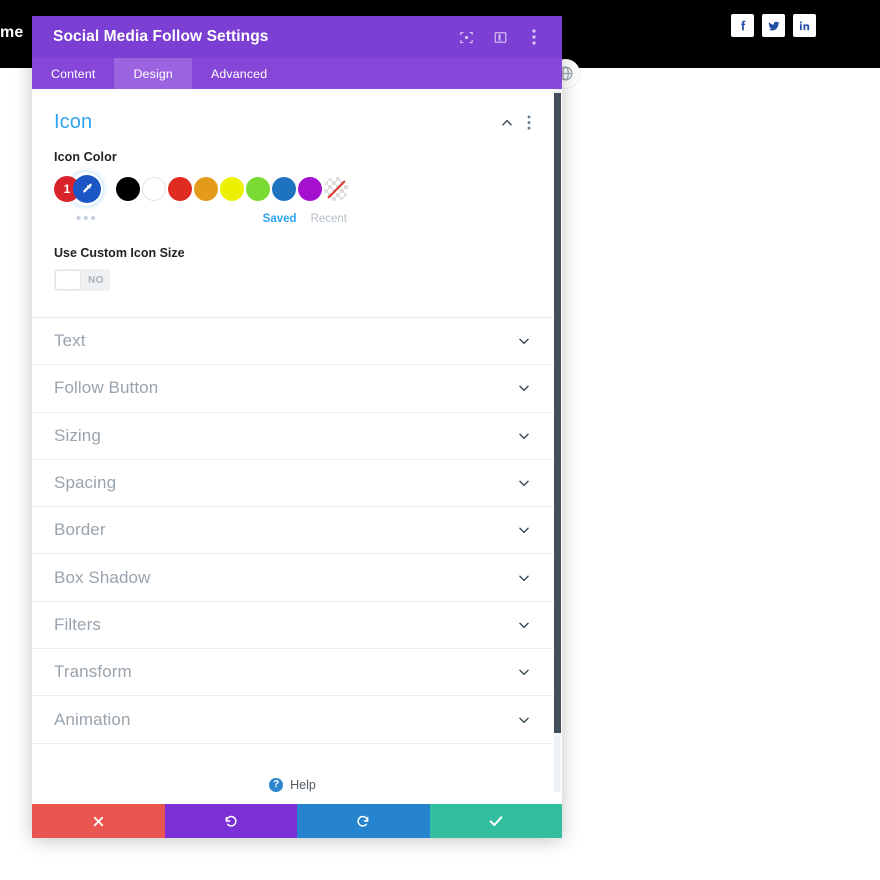  Describe the element at coordinates (557, 413) in the screenshot. I see `modal-scrollbar-thumb` at that location.